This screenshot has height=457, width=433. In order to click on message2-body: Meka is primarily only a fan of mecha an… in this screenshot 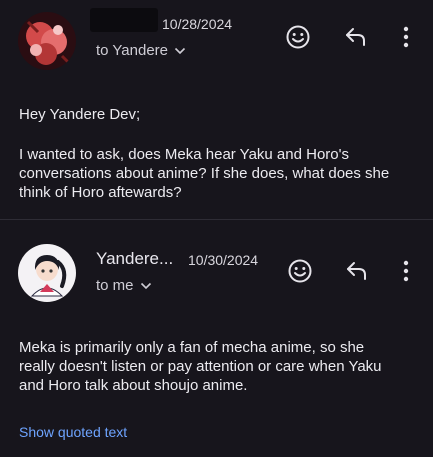, I will do `click(200, 366)`.